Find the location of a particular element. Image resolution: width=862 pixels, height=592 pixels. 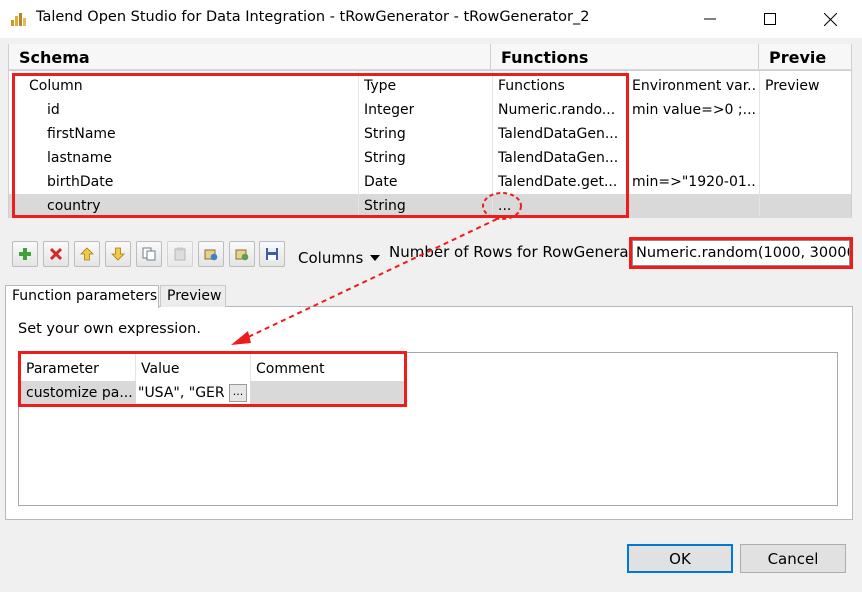

annotation-arrow is located at coordinates (376, 268).